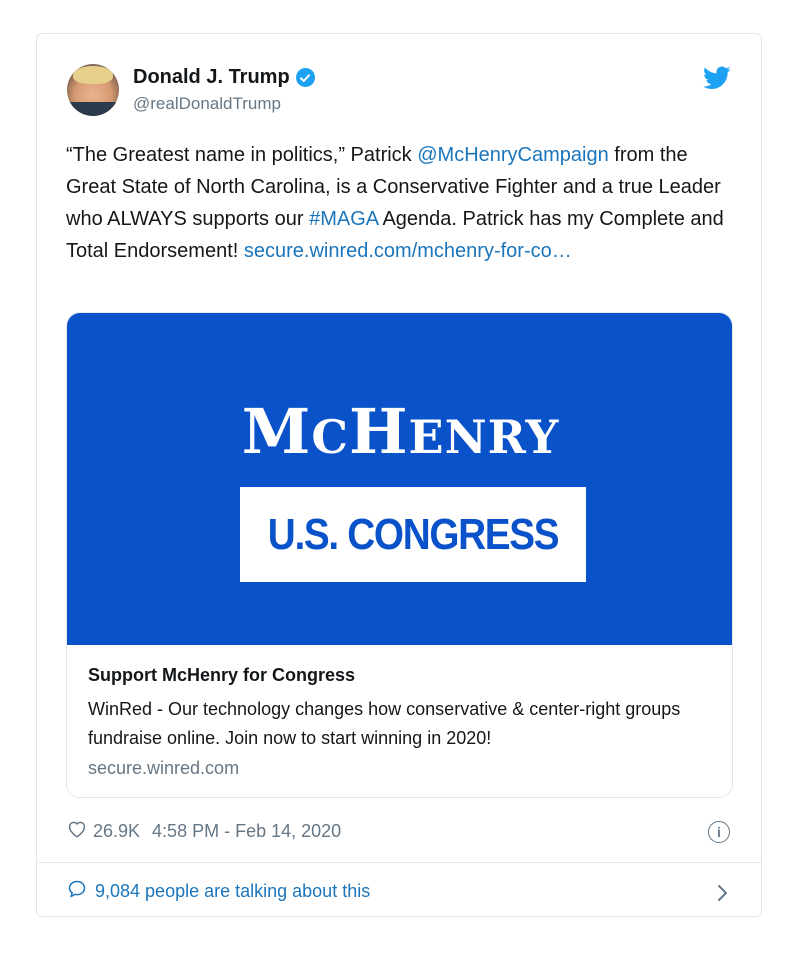  Describe the element at coordinates (719, 832) in the screenshot. I see `info-icon: i` at that location.